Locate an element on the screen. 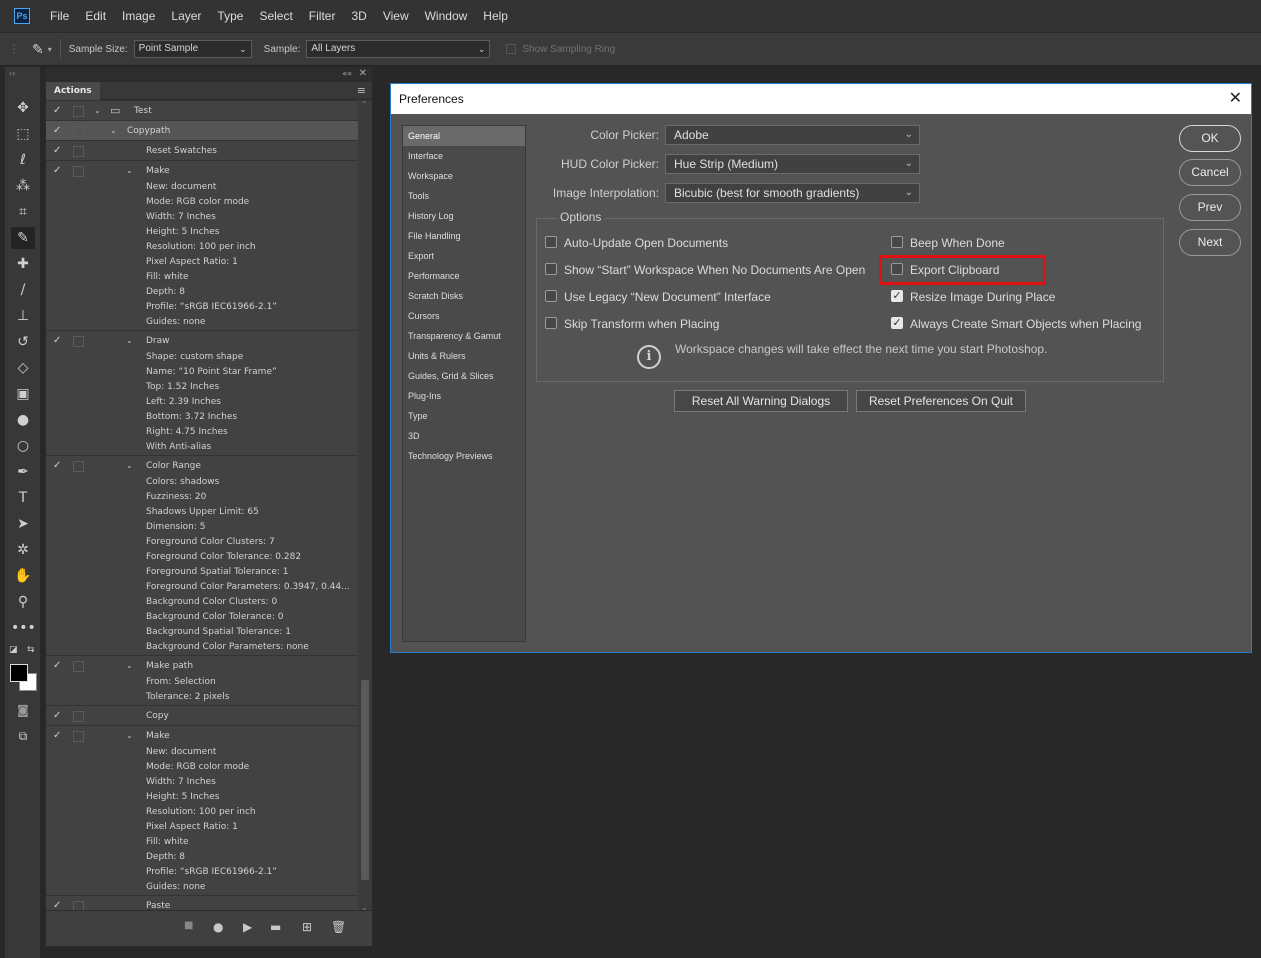 The image size is (1261, 958). stamp-icon: ⊥ is located at coordinates (23, 316).